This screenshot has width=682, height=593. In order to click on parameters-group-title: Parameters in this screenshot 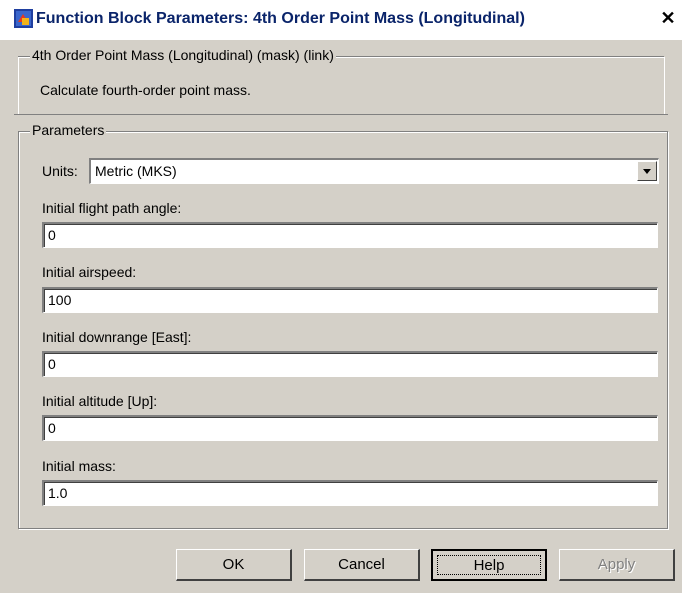, I will do `click(68, 130)`.